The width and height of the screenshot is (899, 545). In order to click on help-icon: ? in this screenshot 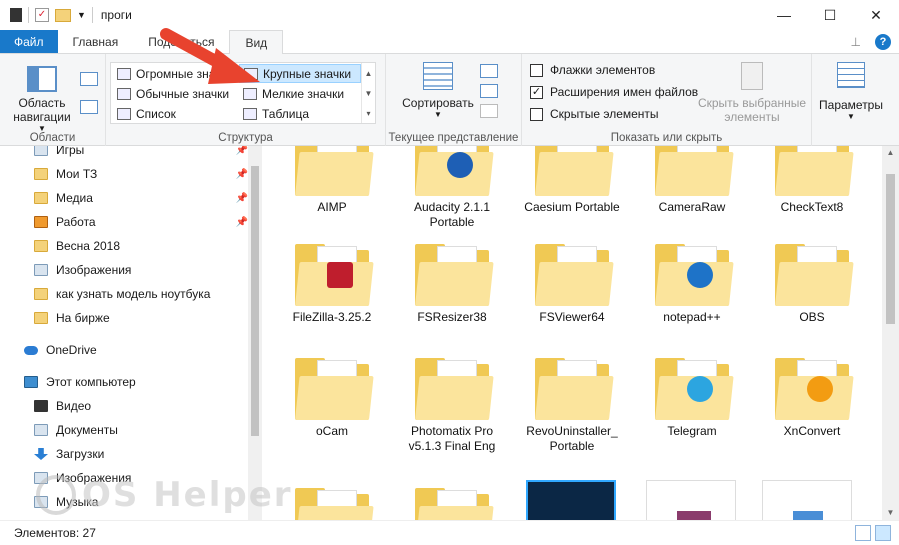, I will do `click(883, 41)`.